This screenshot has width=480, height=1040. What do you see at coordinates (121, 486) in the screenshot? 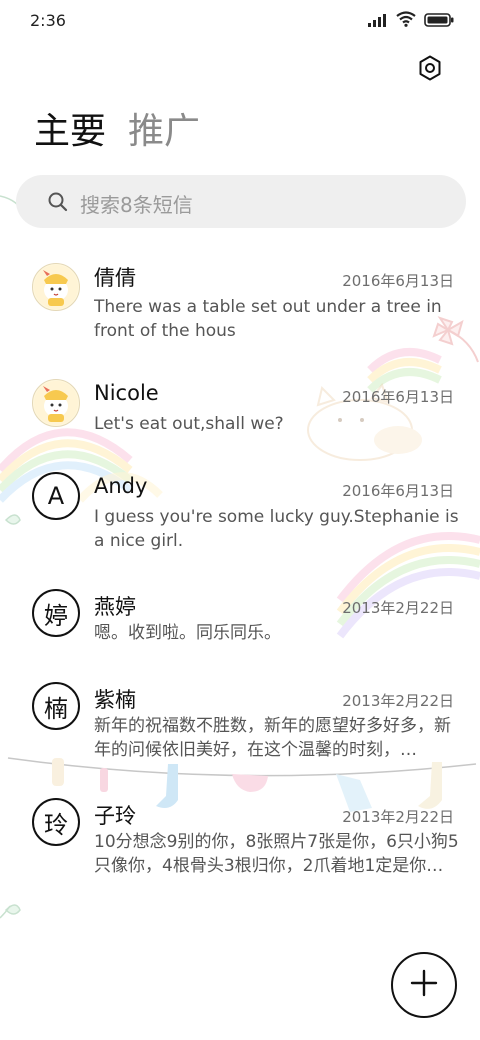
I see `contact-name: Andy` at bounding box center [121, 486].